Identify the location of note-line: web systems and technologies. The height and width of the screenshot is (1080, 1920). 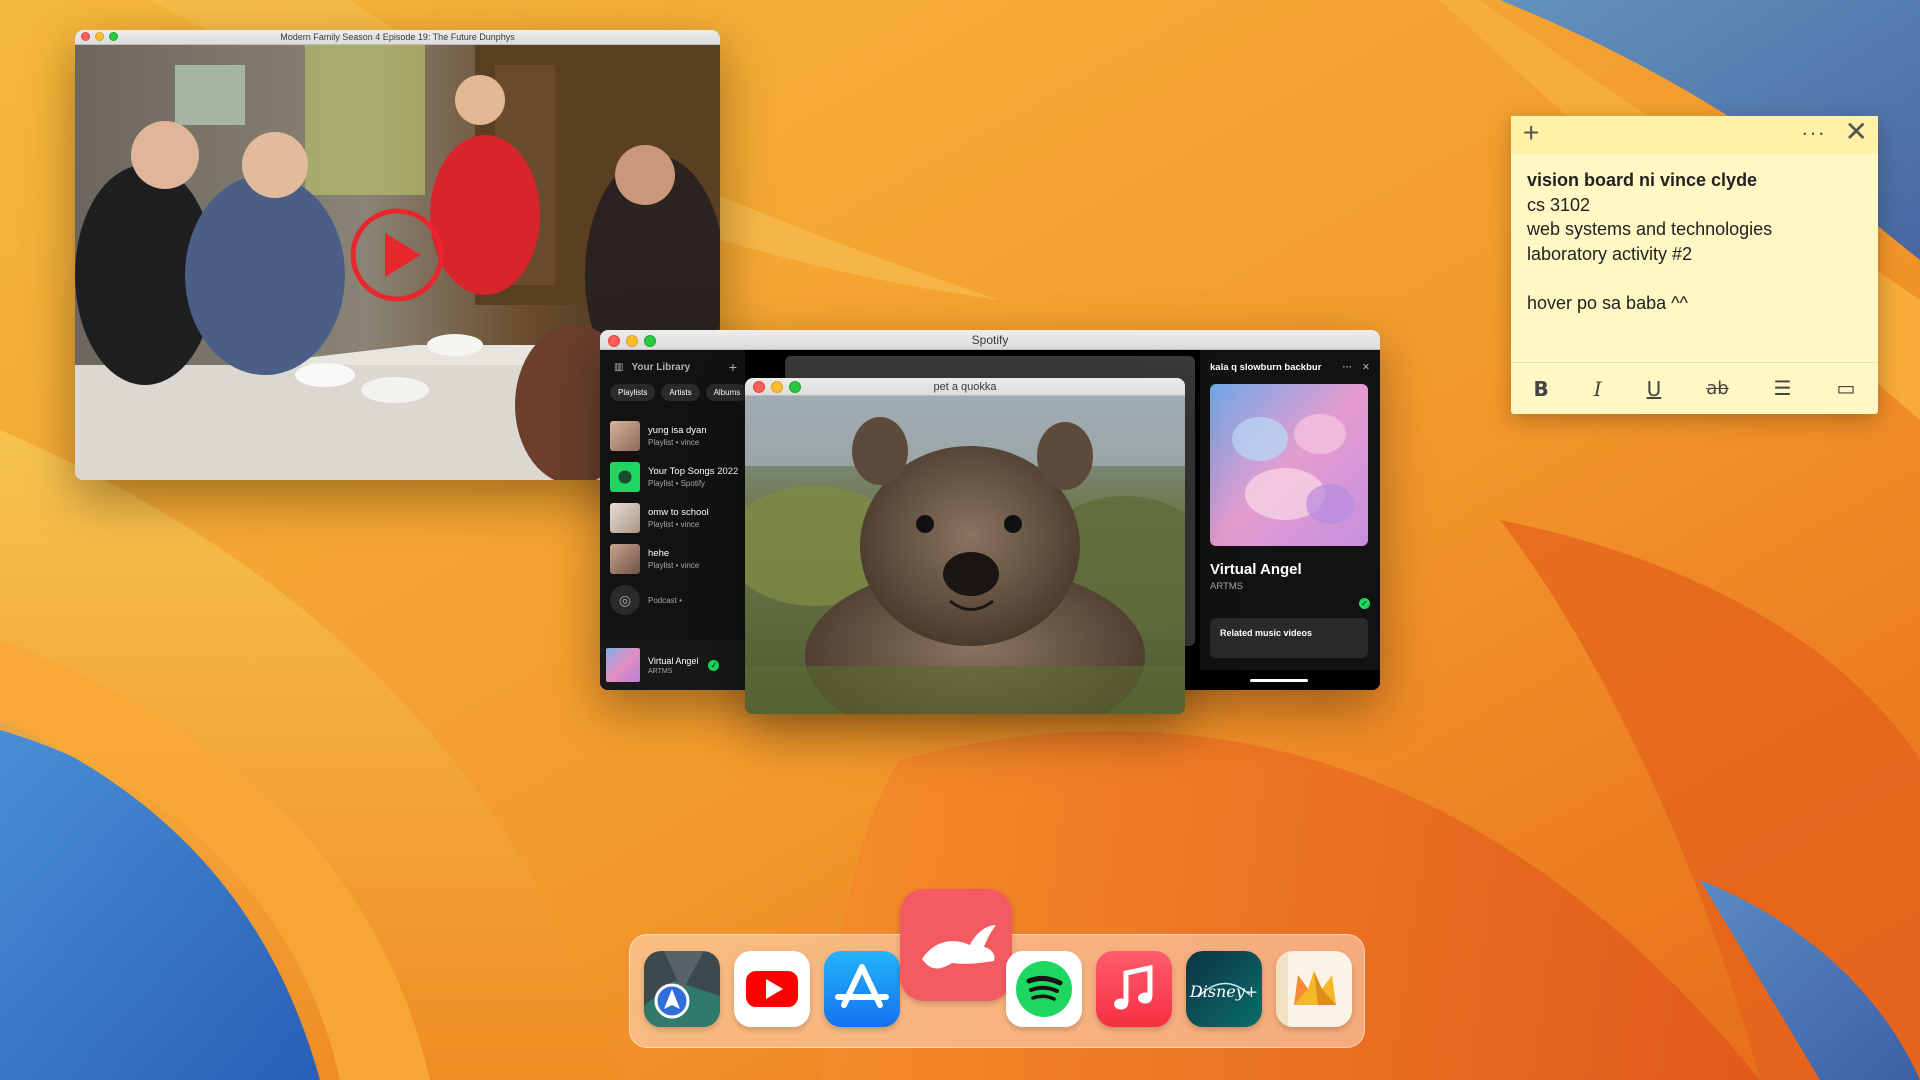
(1650, 229).